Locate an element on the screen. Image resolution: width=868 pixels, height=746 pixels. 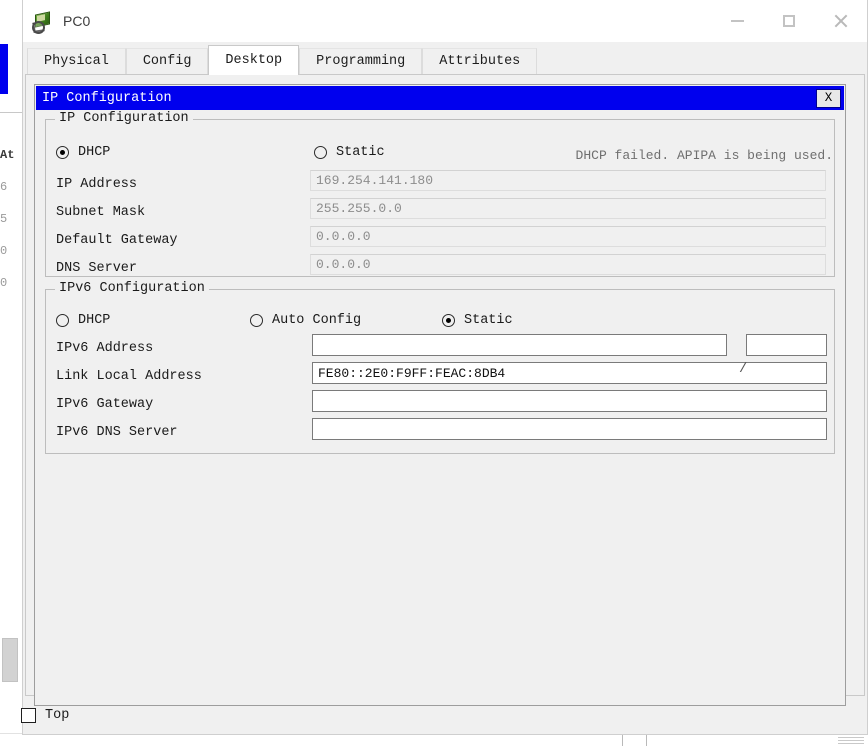
ipv4-dhcp-radio: DHCP is located at coordinates (83, 152).